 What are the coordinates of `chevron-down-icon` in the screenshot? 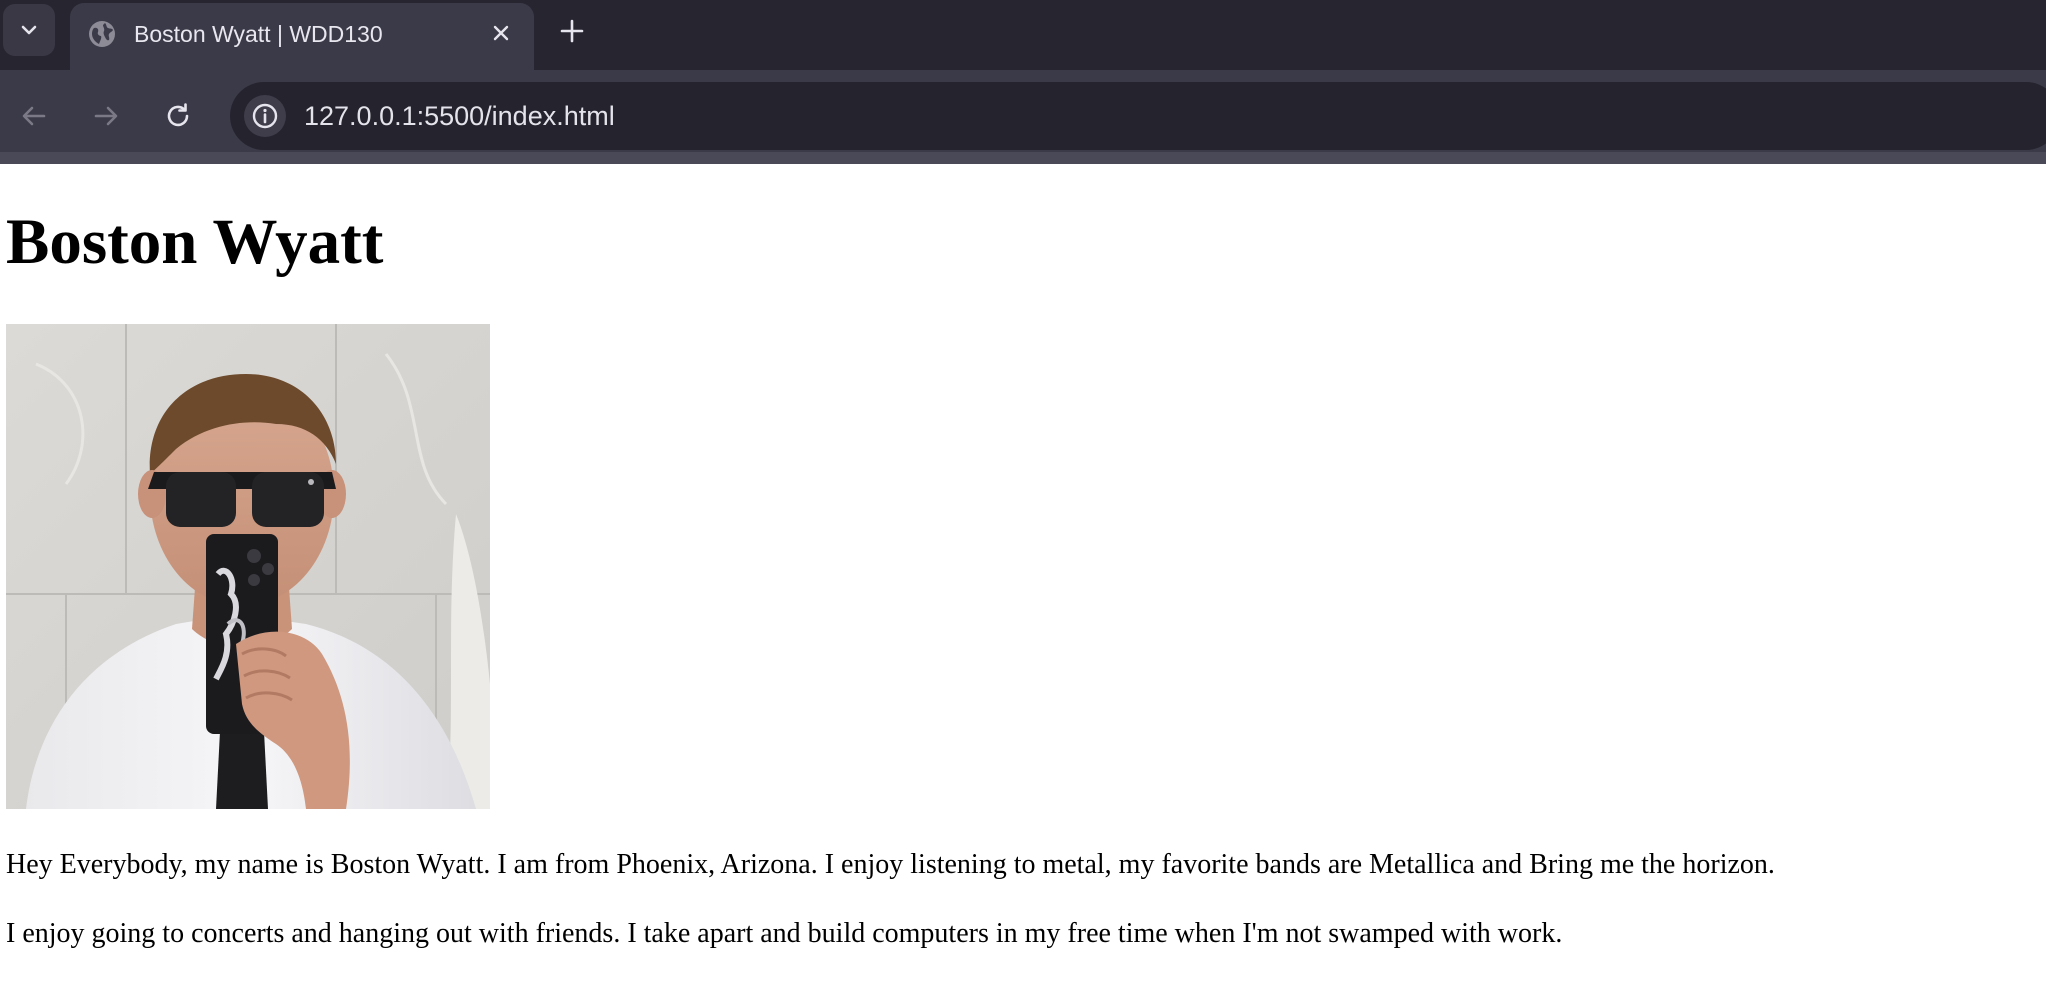 It's located at (29, 30).